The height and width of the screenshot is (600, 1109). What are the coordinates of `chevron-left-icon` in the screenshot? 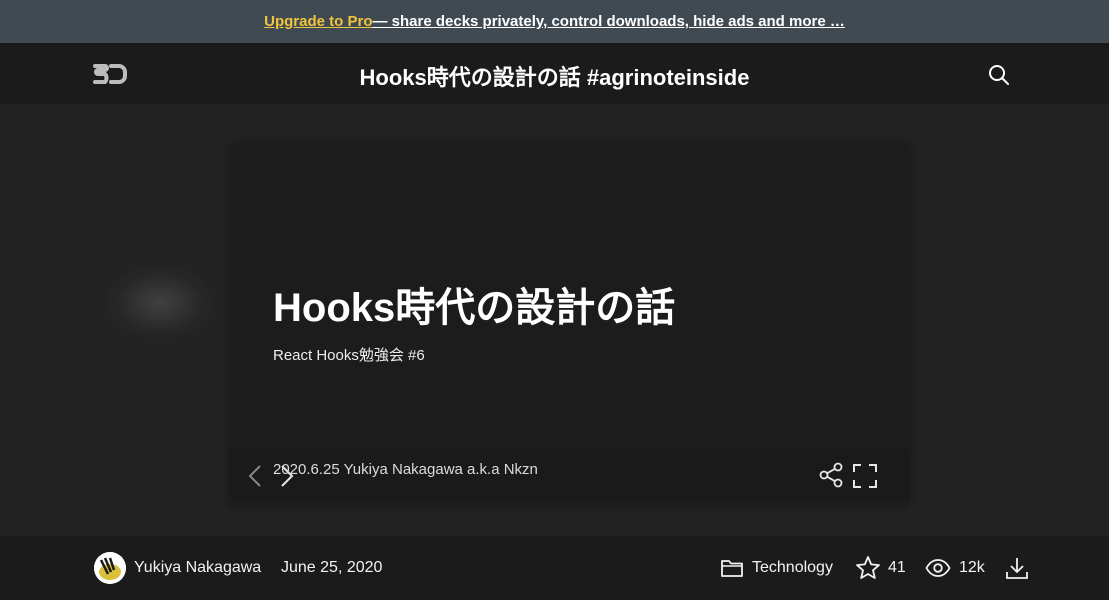 It's located at (255, 476).